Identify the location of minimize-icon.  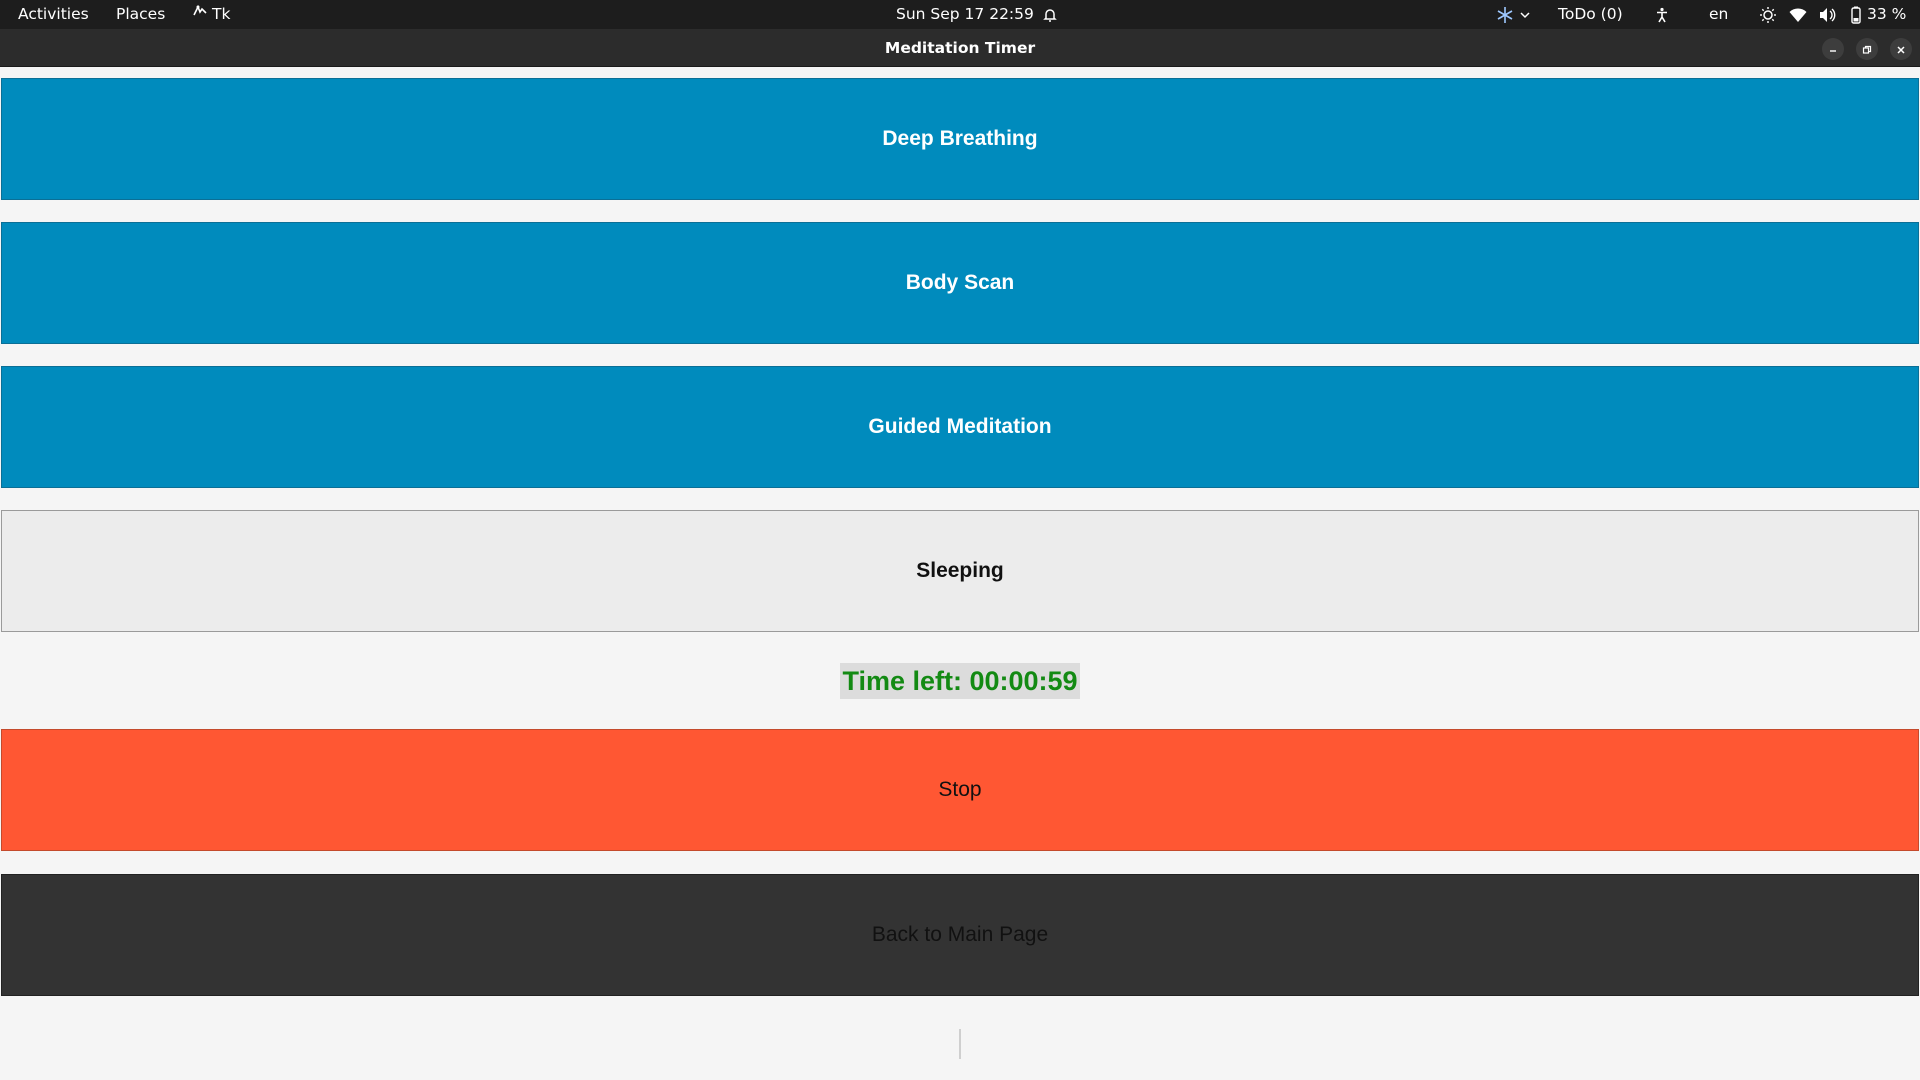
(1833, 49).